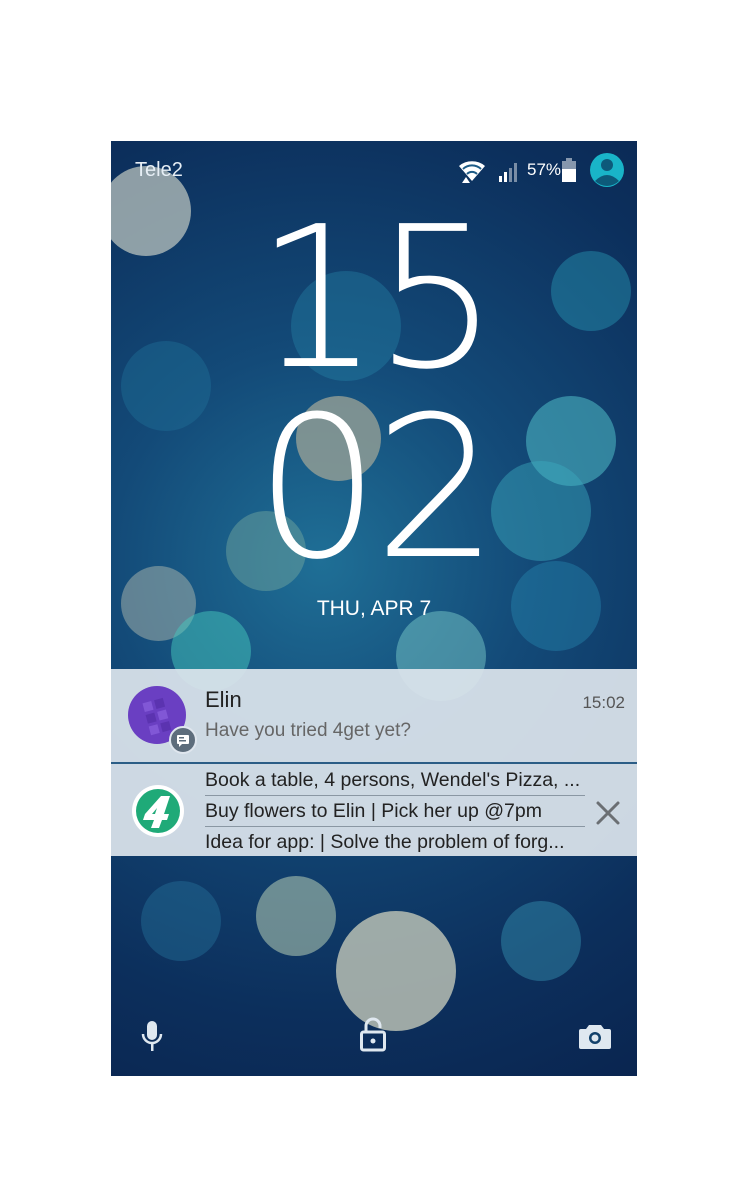 The width and height of the screenshot is (750, 1189). I want to click on battery-percentage: 57%, so click(544, 169).